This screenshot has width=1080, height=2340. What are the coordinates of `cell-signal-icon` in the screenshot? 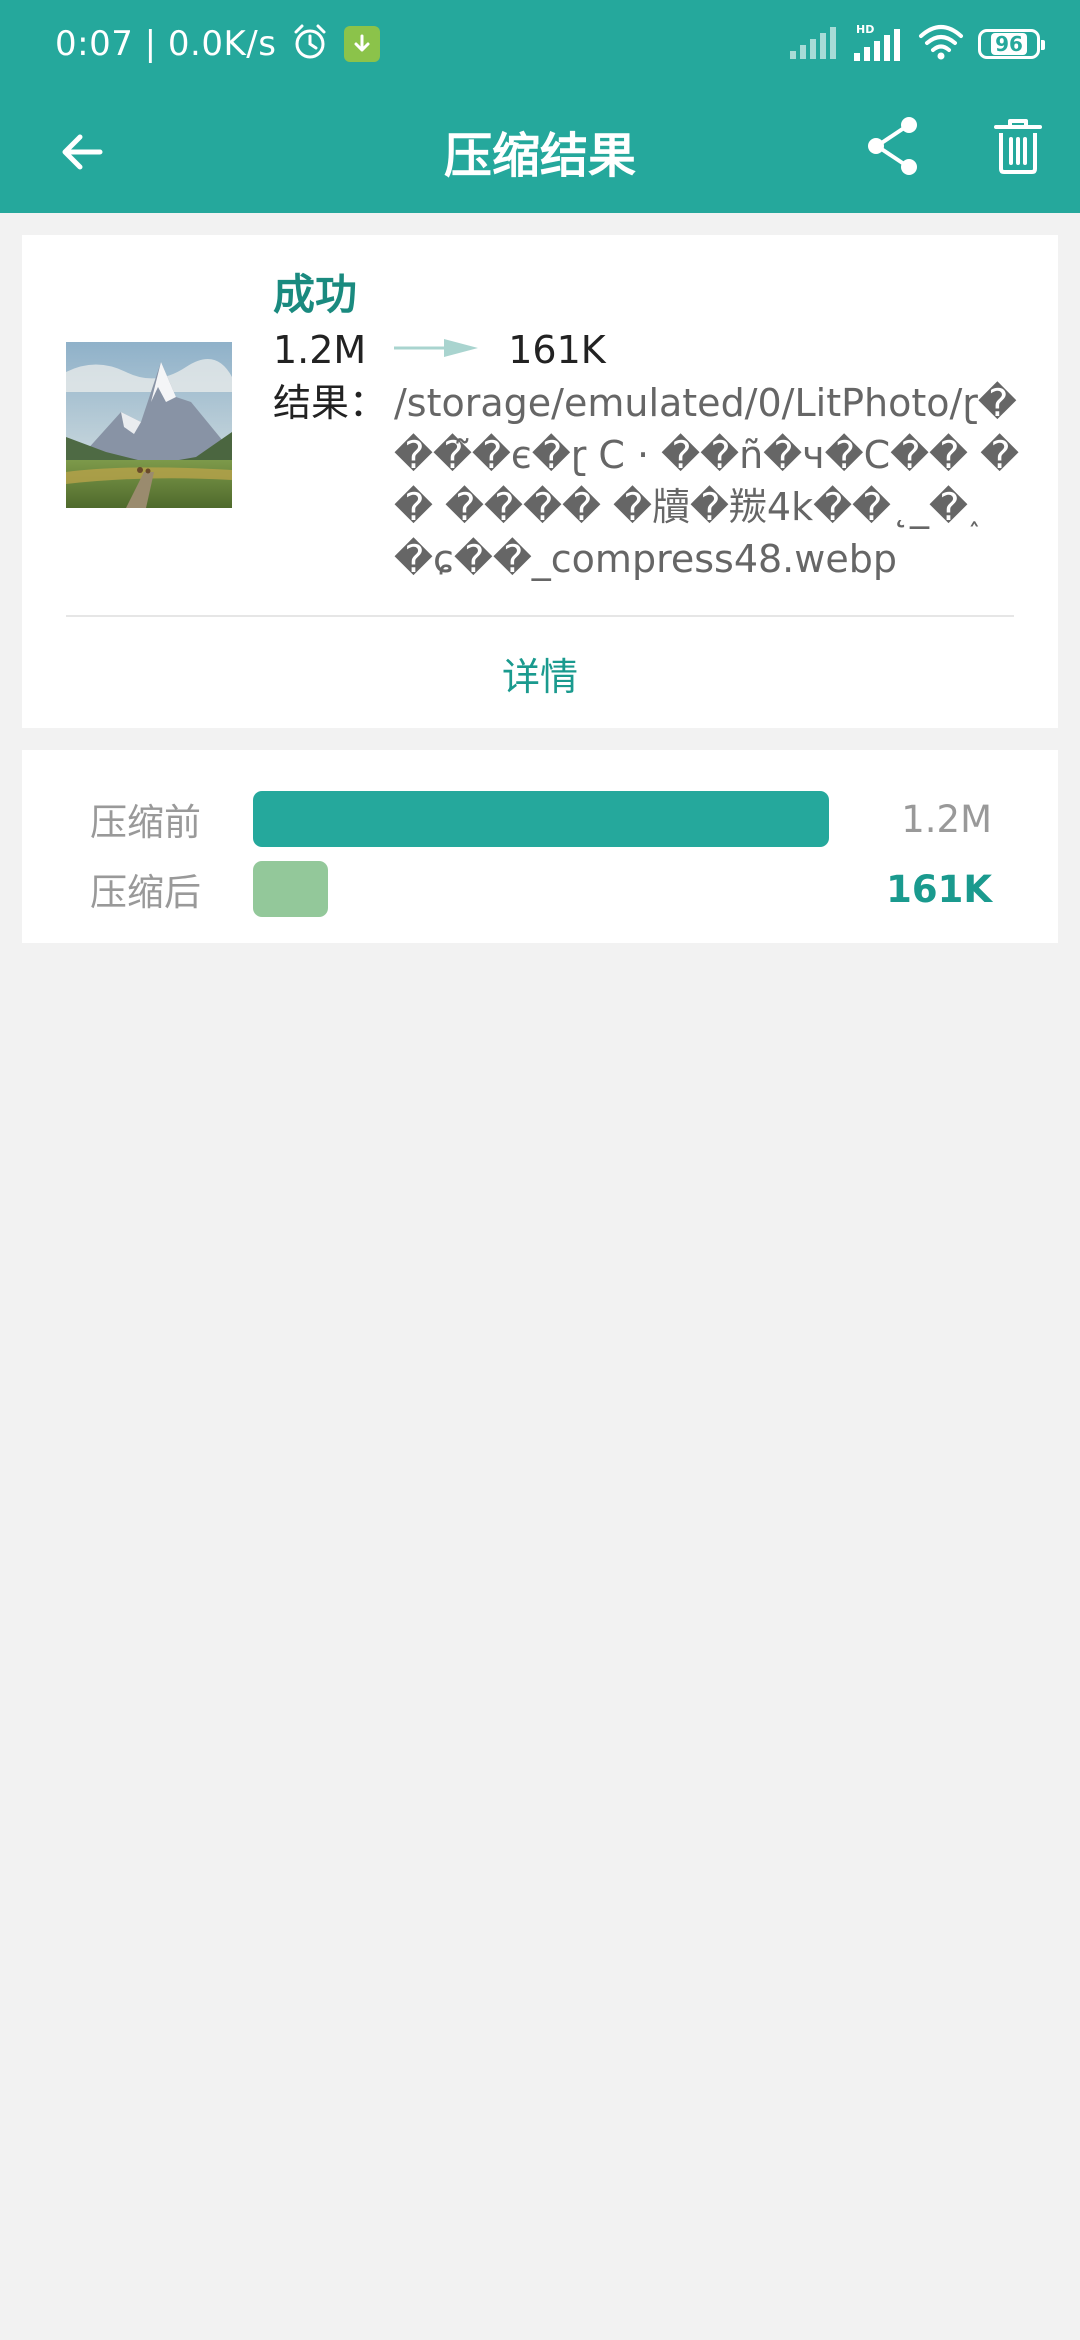 It's located at (815, 44).